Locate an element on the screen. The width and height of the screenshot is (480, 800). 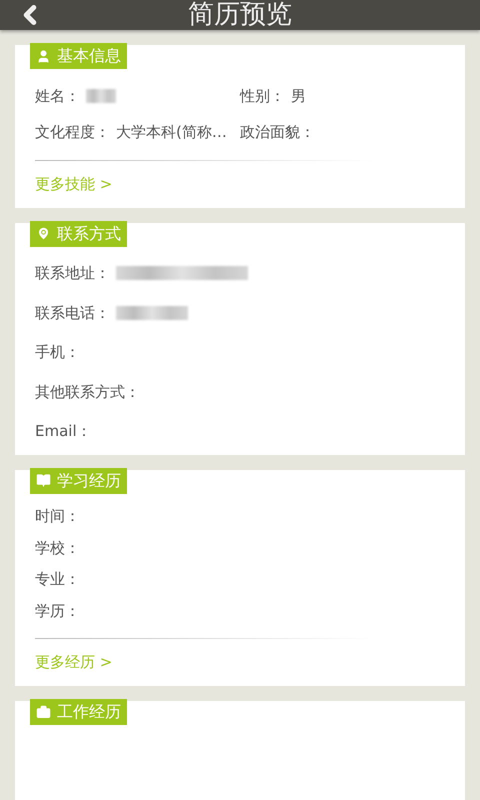
section-title: 工作经历 is located at coordinates (89, 712).